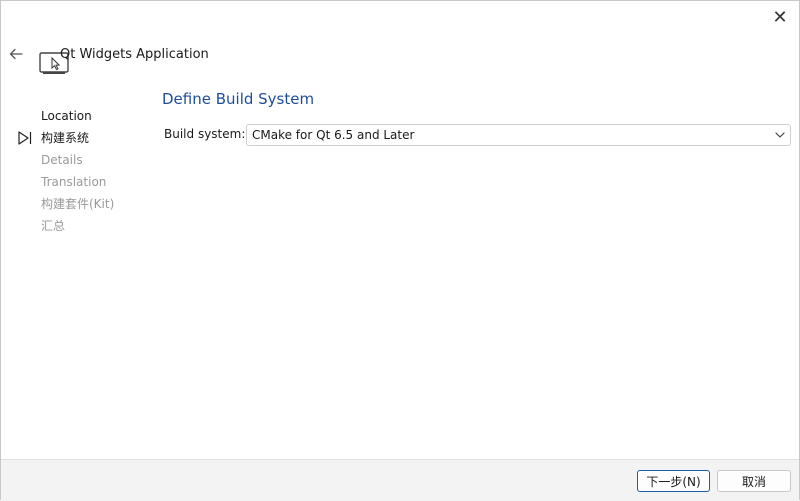 The width and height of the screenshot is (800, 501). I want to click on page-title: Define Build System, so click(238, 99).